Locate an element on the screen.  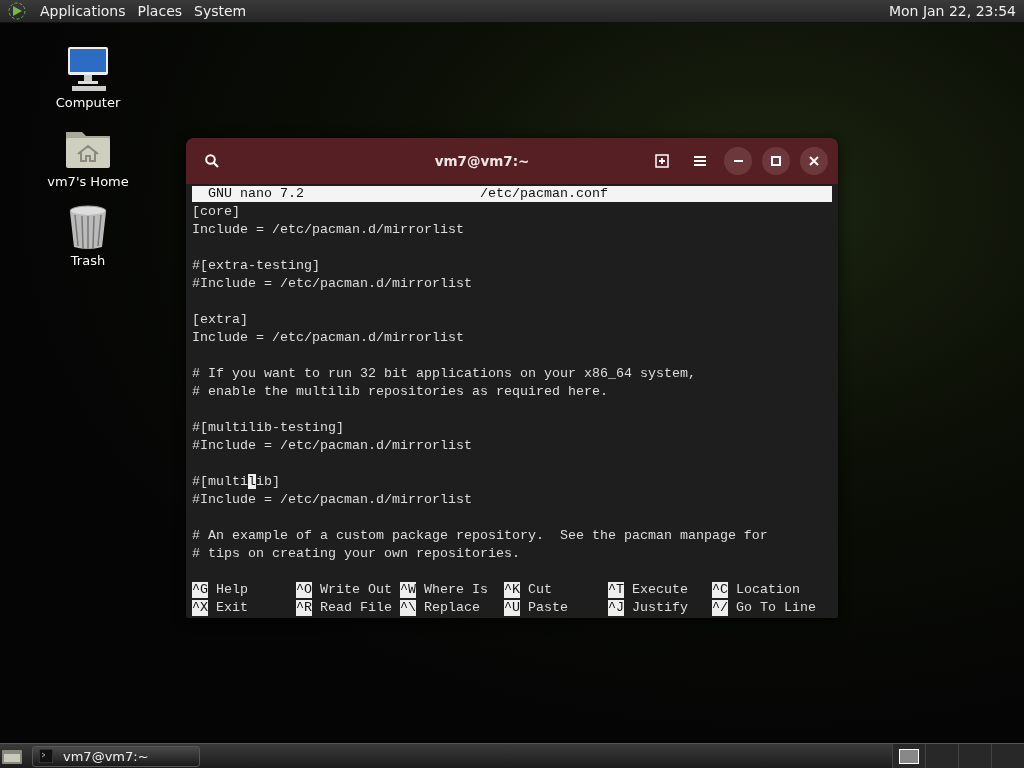
text-cursor: l is located at coordinates (252, 481).